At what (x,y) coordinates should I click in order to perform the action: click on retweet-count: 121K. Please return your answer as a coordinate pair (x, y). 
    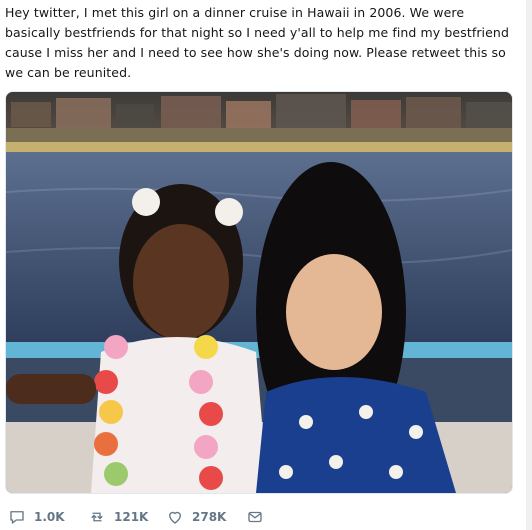
    Looking at the image, I should click on (131, 517).